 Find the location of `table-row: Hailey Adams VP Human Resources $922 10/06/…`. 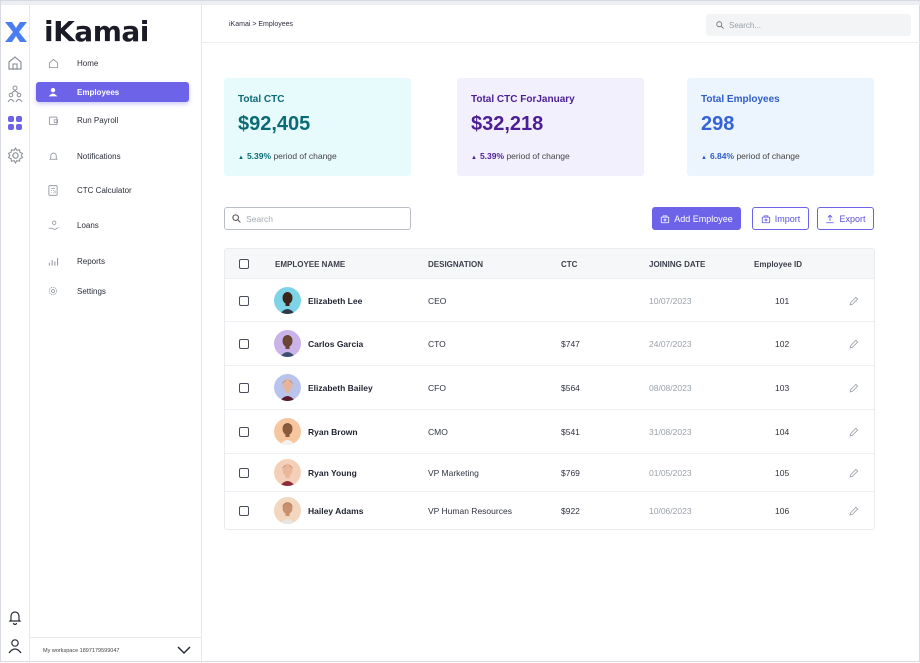

table-row: Hailey Adams VP Human Resources $922 10/06/… is located at coordinates (549, 511).